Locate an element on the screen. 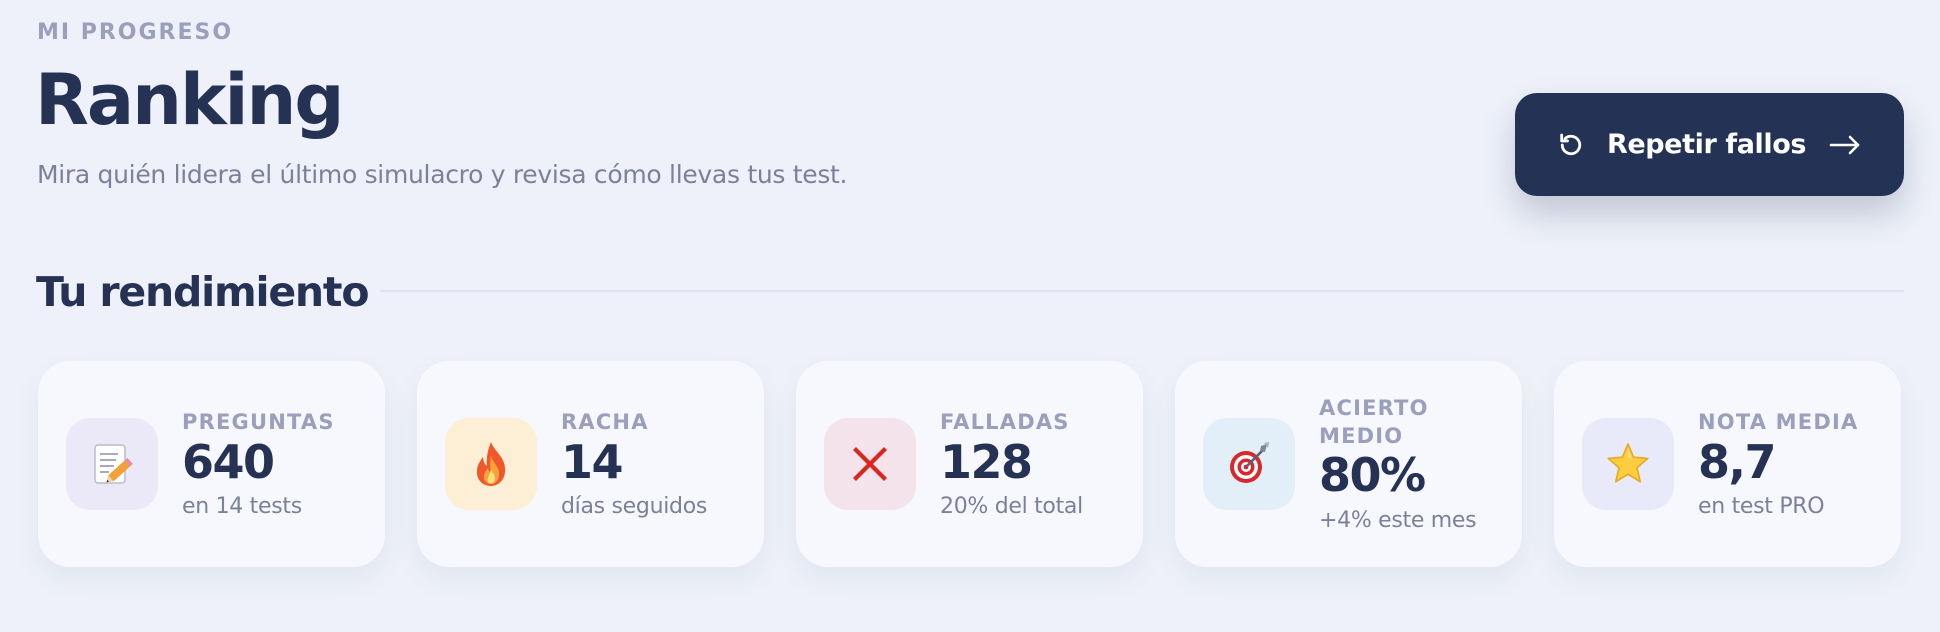 The image size is (1940, 632). stat-card-preguntas: PREGUNTAS 640 en 14 tests is located at coordinates (211, 464).